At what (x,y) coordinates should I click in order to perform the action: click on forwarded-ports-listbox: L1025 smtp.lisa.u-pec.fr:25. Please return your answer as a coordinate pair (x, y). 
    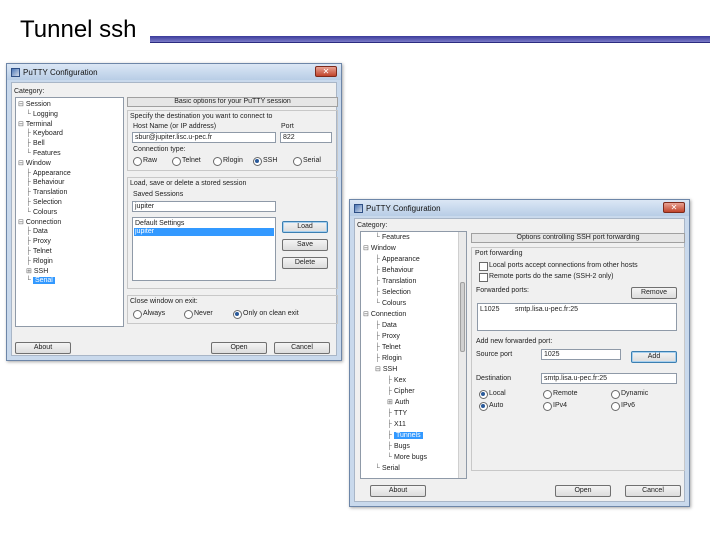
    Looking at the image, I should click on (577, 317).